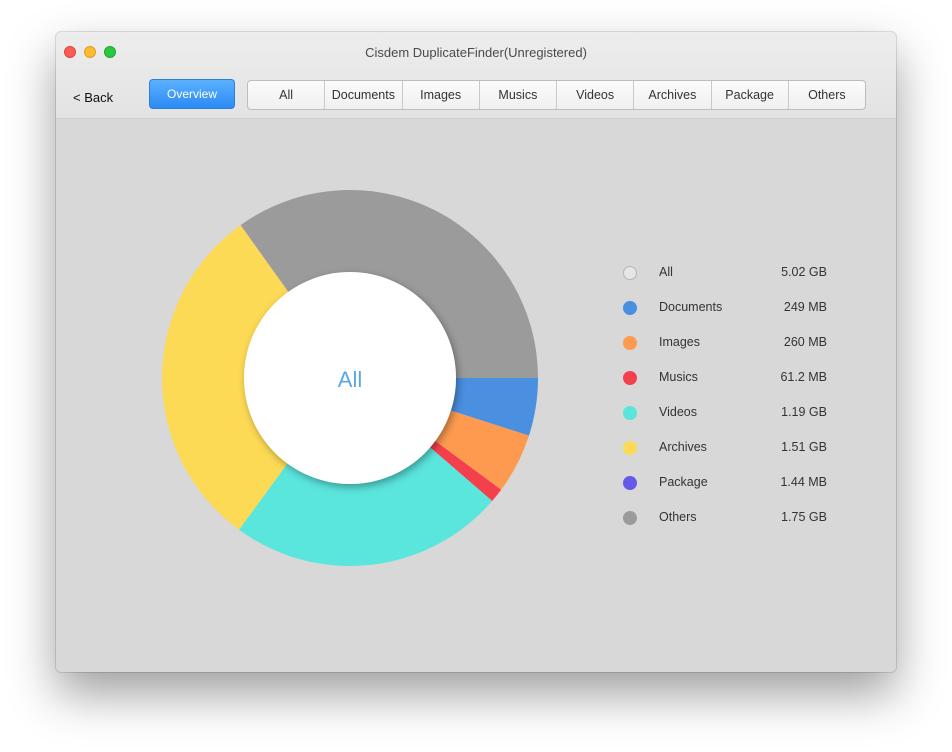 This screenshot has height=752, width=952. Describe the element at coordinates (678, 517) in the screenshot. I see `legend-label: Others` at that location.